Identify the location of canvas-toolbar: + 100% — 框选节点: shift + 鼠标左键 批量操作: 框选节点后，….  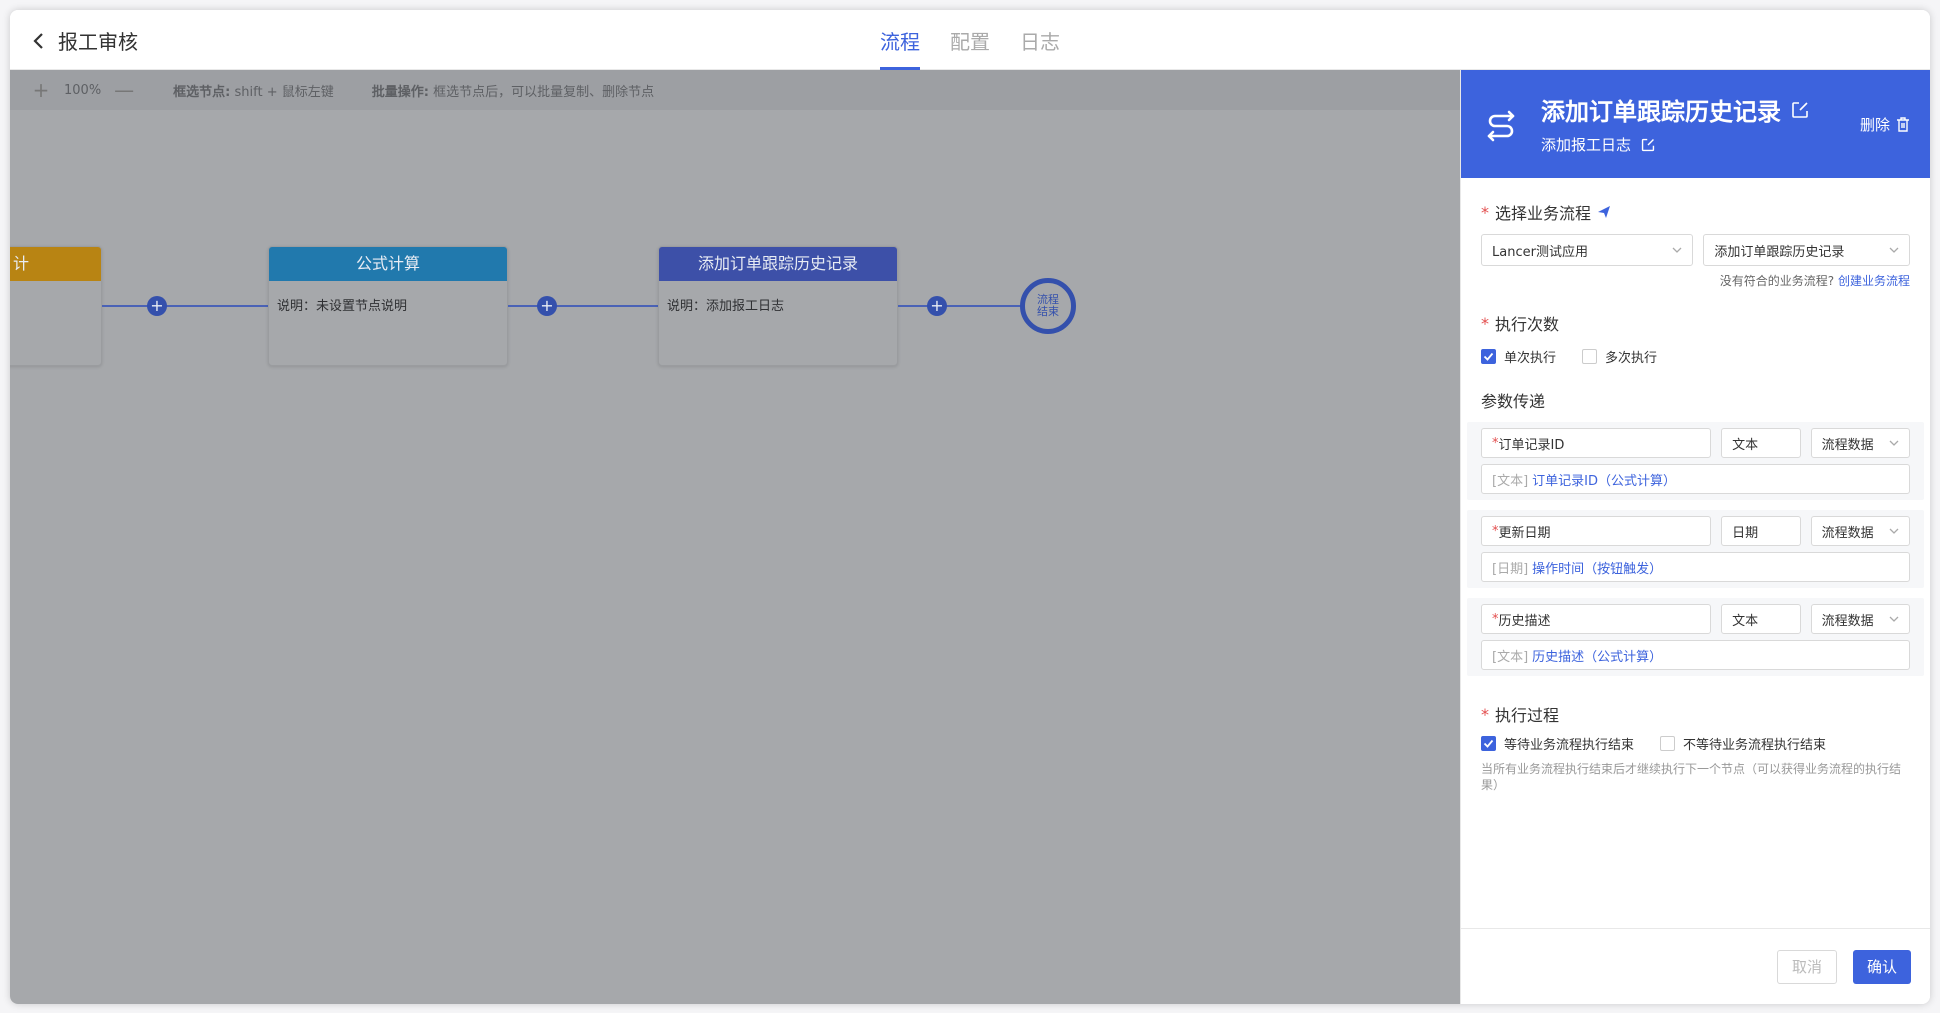
(735, 90).